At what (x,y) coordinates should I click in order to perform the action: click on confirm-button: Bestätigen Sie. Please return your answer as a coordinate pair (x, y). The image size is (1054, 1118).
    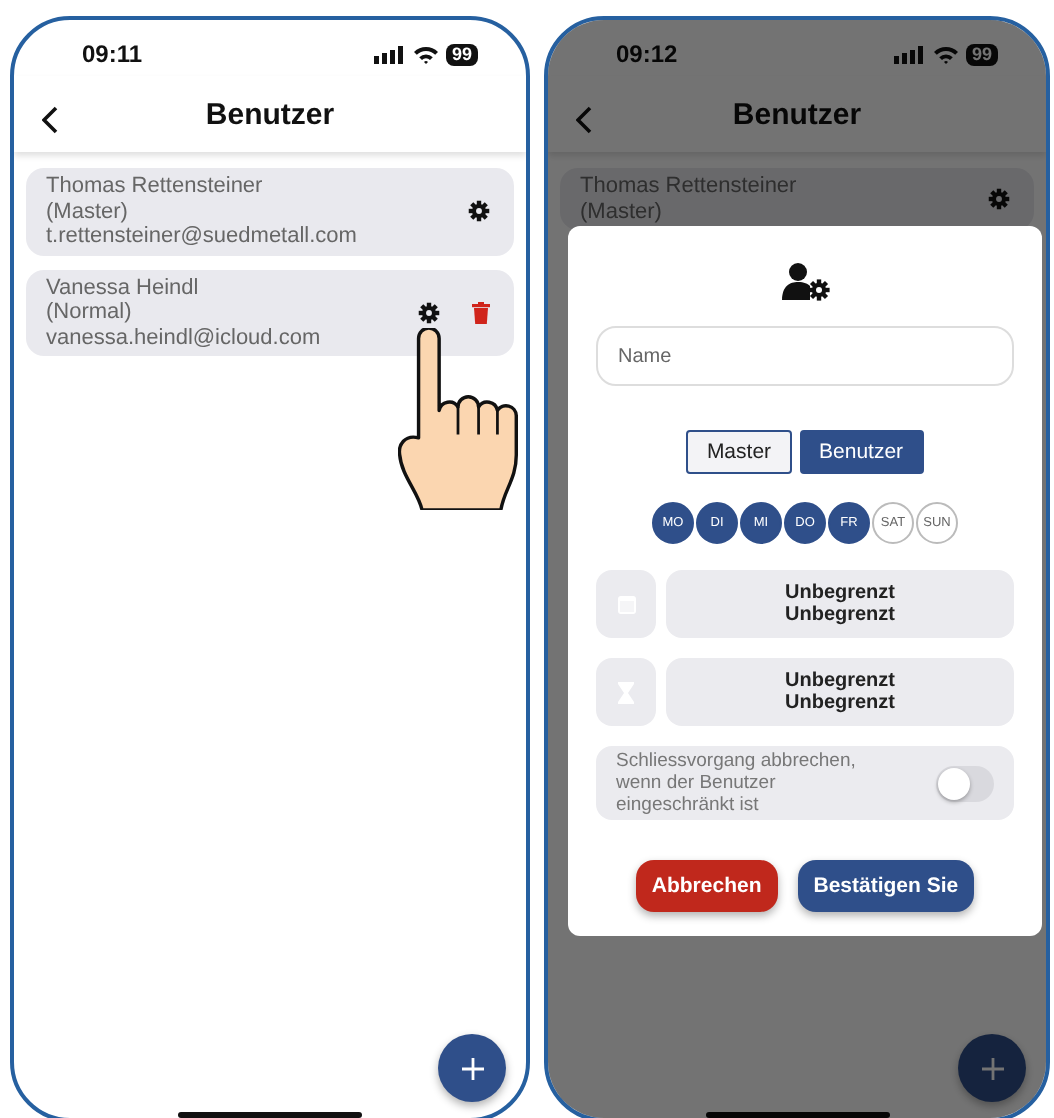
    Looking at the image, I should click on (886, 886).